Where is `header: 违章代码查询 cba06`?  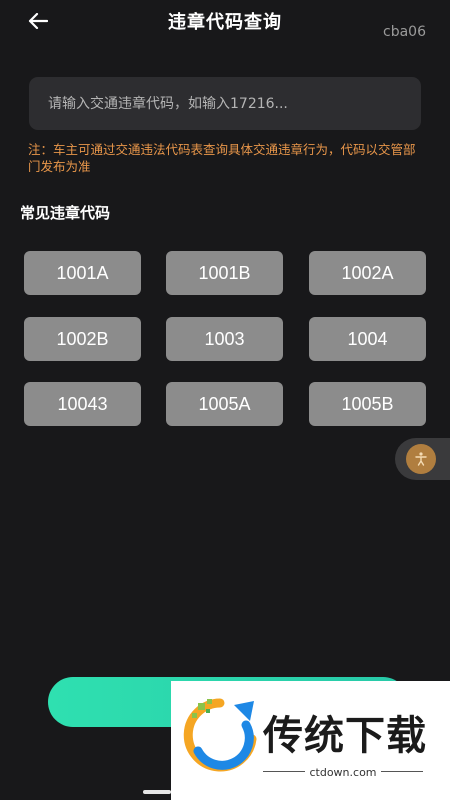 header: 违章代码查询 cba06 is located at coordinates (225, 22).